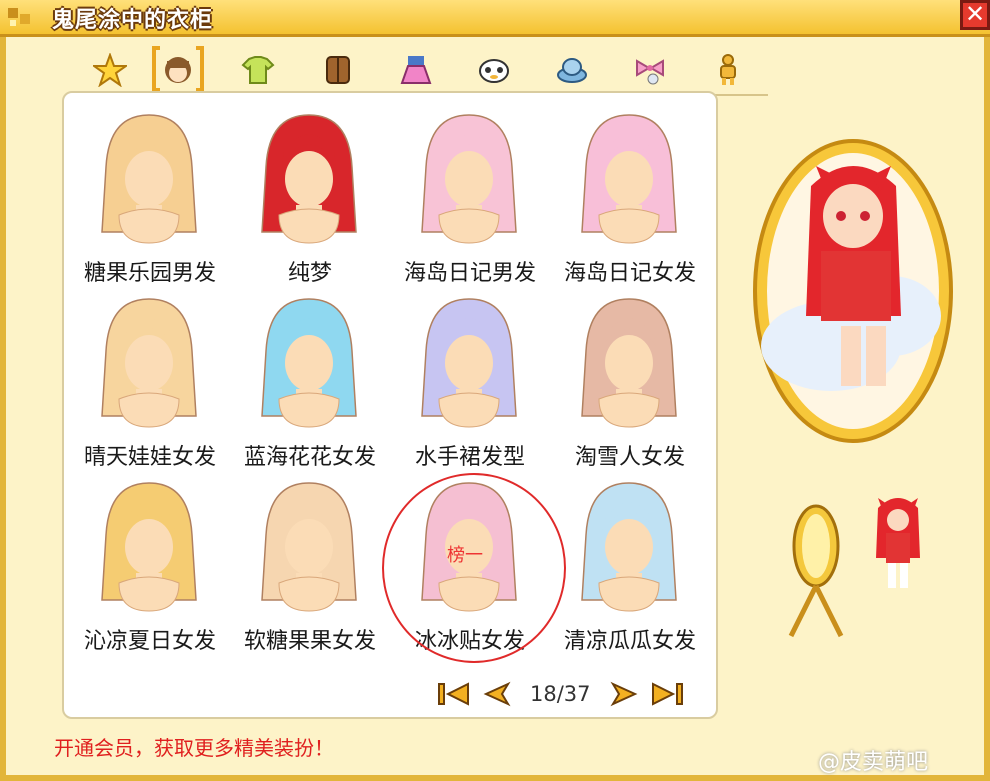 The image size is (990, 781). Describe the element at coordinates (667, 694) in the screenshot. I see `last-page-icon` at that location.